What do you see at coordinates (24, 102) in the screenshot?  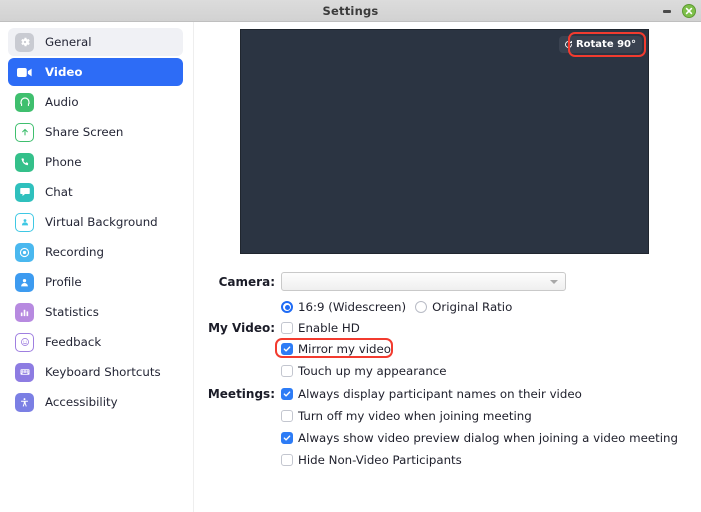 I see `headphones-icon` at bounding box center [24, 102].